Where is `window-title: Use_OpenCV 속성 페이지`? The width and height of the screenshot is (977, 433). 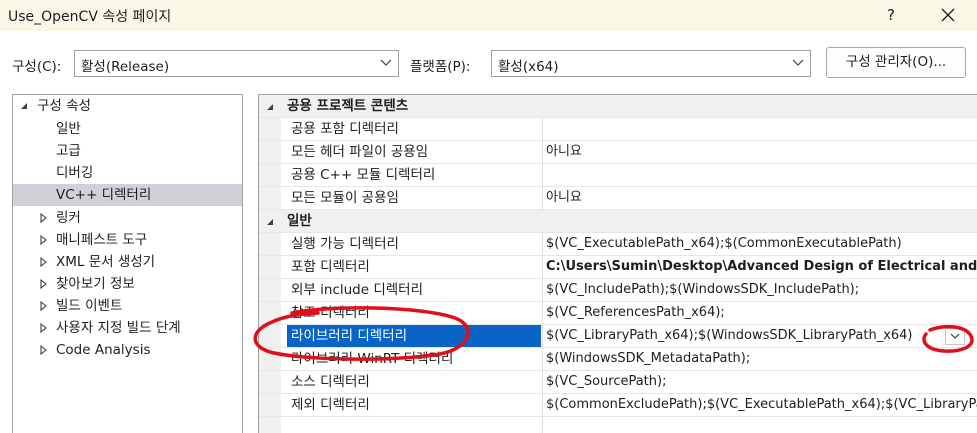 window-title: Use_OpenCV 속성 페이지 is located at coordinates (90, 17).